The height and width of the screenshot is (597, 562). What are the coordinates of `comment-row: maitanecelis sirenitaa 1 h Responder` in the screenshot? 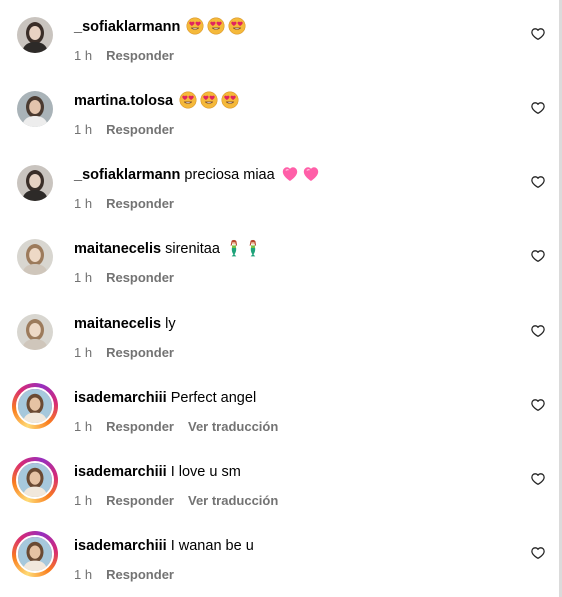 It's located at (279, 259).